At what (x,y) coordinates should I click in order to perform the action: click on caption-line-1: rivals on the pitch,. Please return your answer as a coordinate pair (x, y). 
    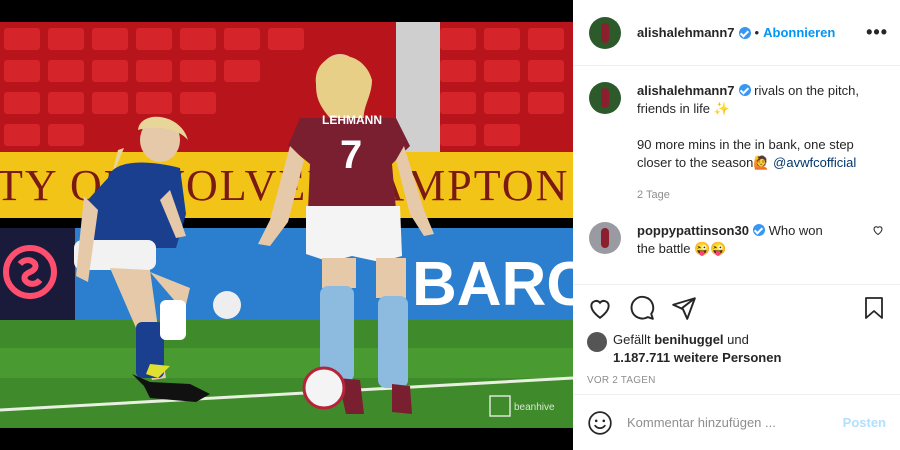
    Looking at the image, I should click on (806, 90).